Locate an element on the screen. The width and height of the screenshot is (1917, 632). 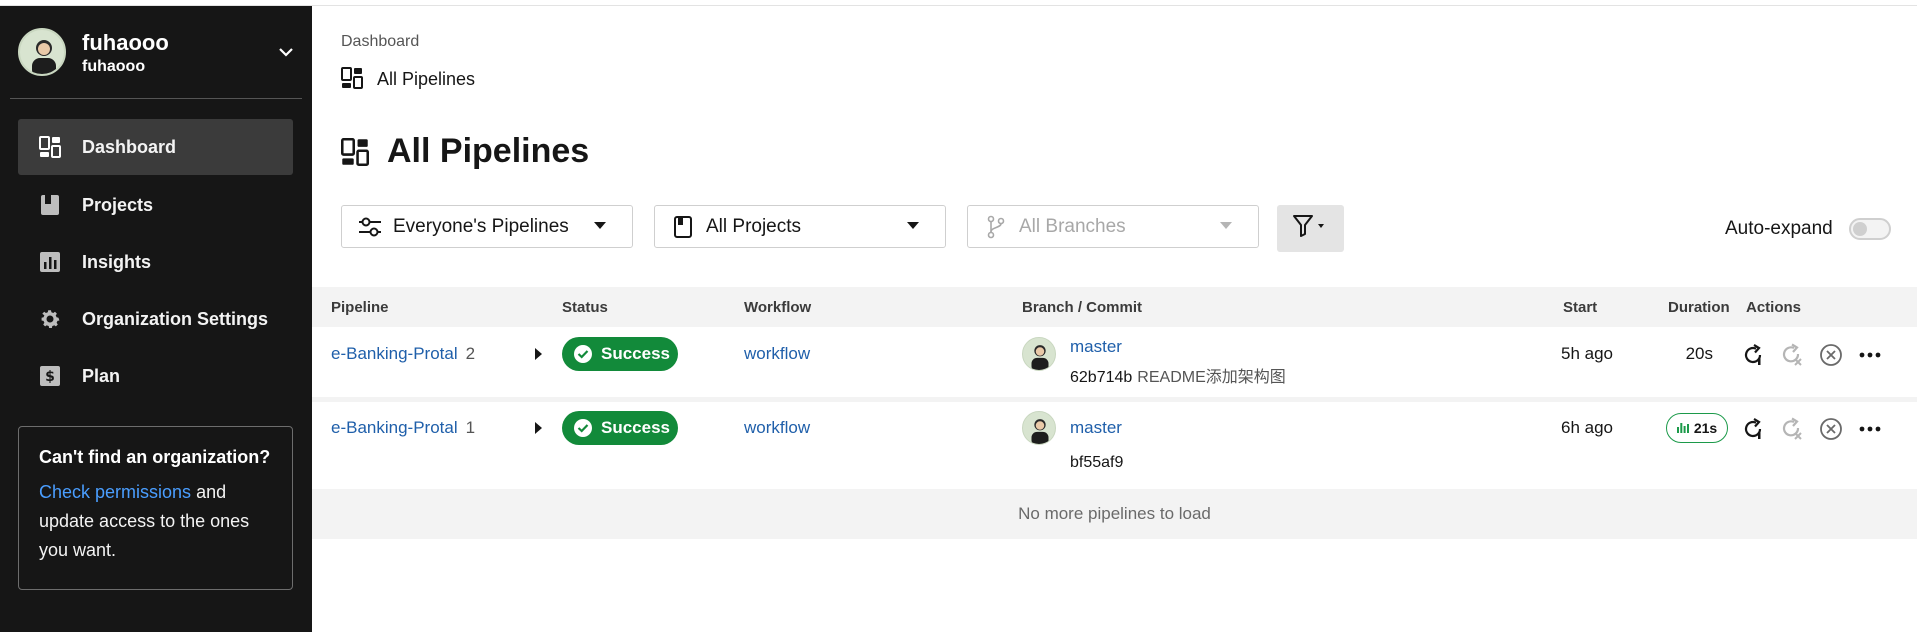
branches-filter-select: All Branches is located at coordinates (1113, 226).